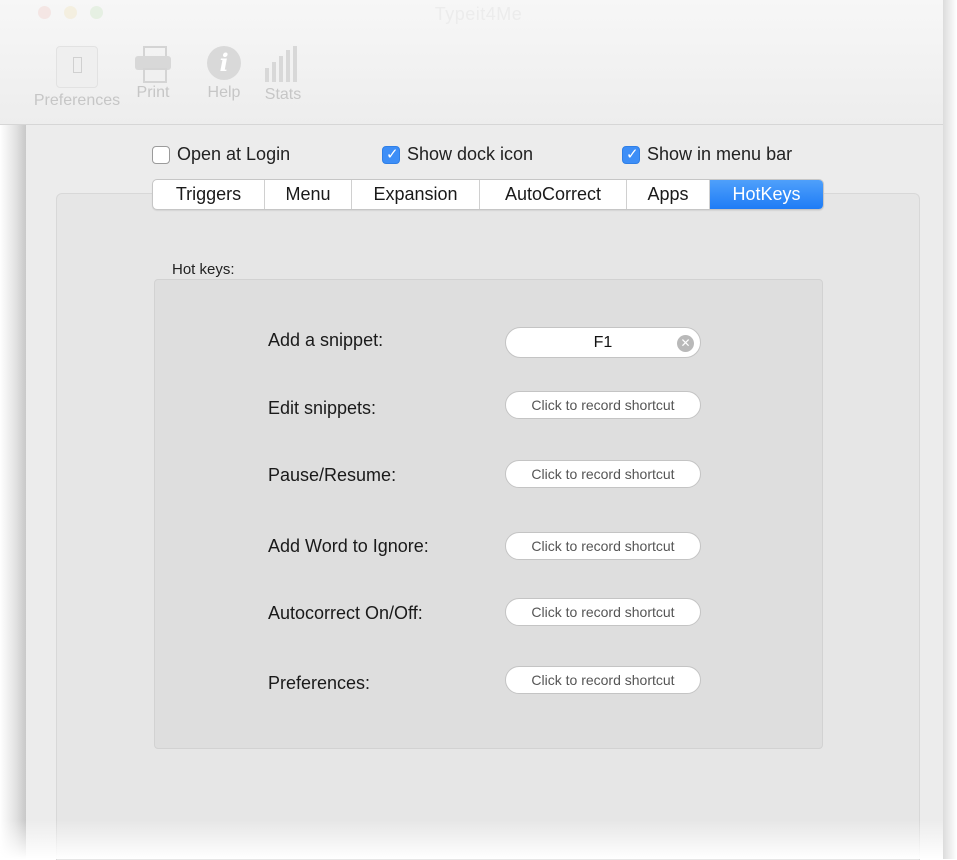 This screenshot has height=860, width=957. Describe the element at coordinates (224, 92) in the screenshot. I see `toolbar-help-label: Help` at that location.